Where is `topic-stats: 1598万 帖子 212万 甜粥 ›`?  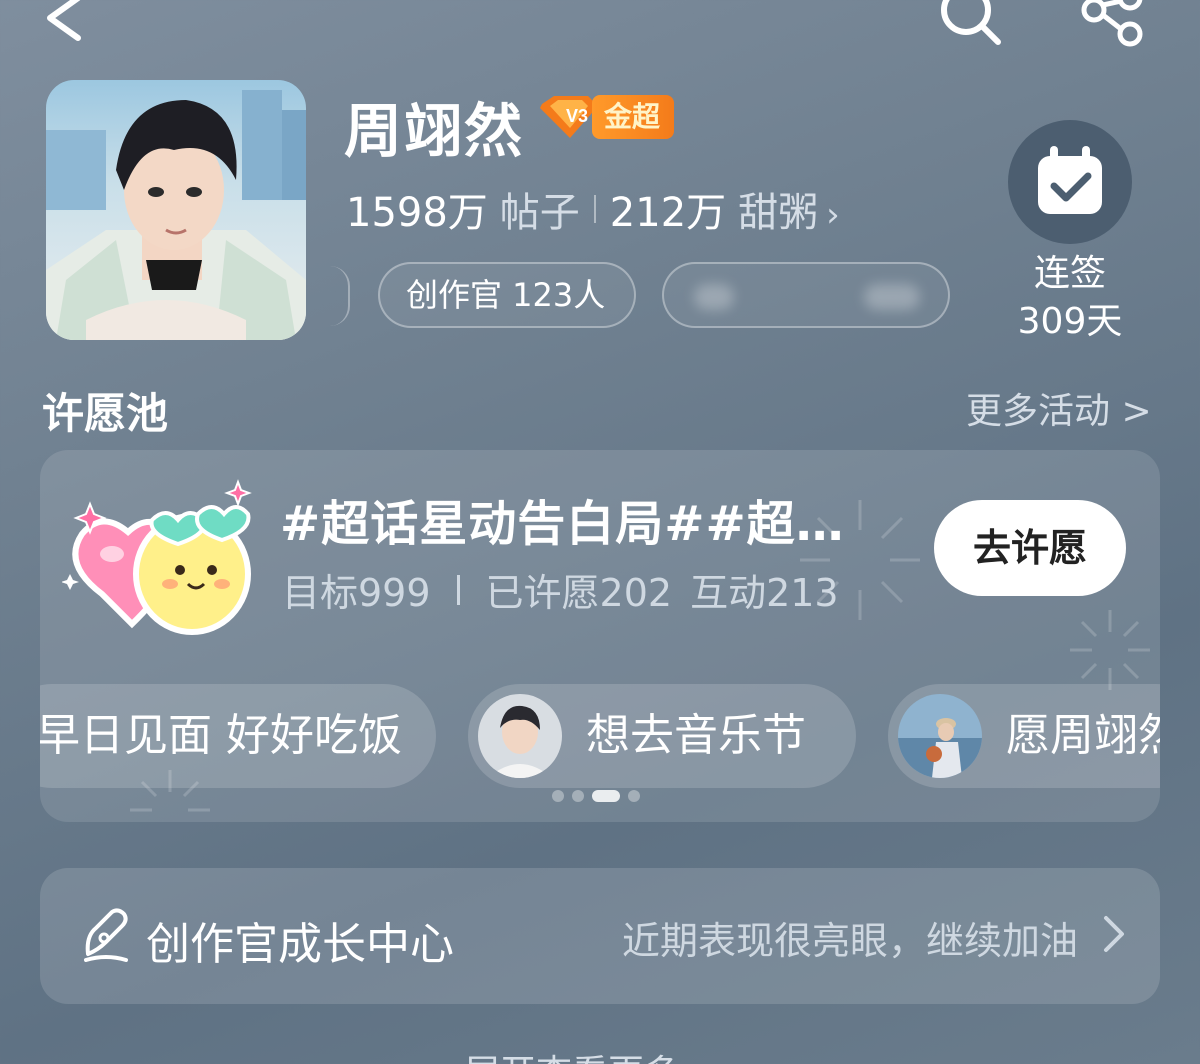
topic-stats: 1598万 帖子 212万 甜粥 › is located at coordinates (593, 209).